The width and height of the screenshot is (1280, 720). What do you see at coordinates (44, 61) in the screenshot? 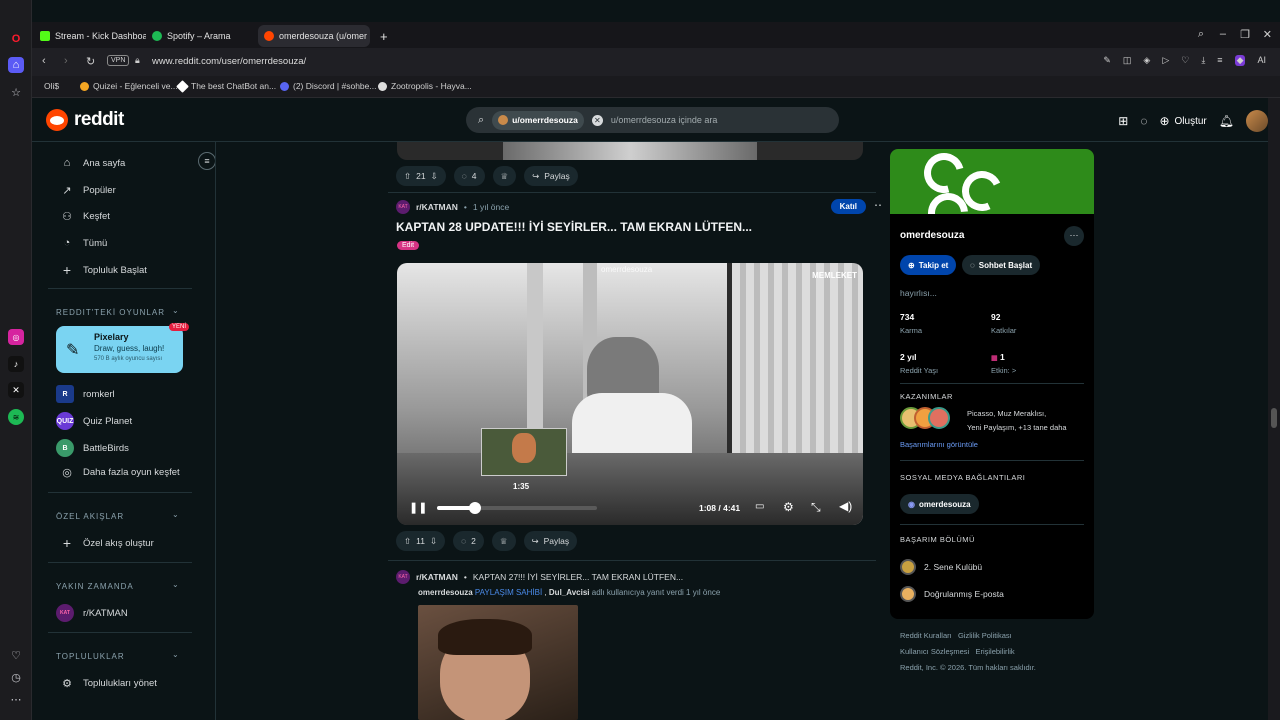
I see `back-icon: ‹` at bounding box center [44, 61].